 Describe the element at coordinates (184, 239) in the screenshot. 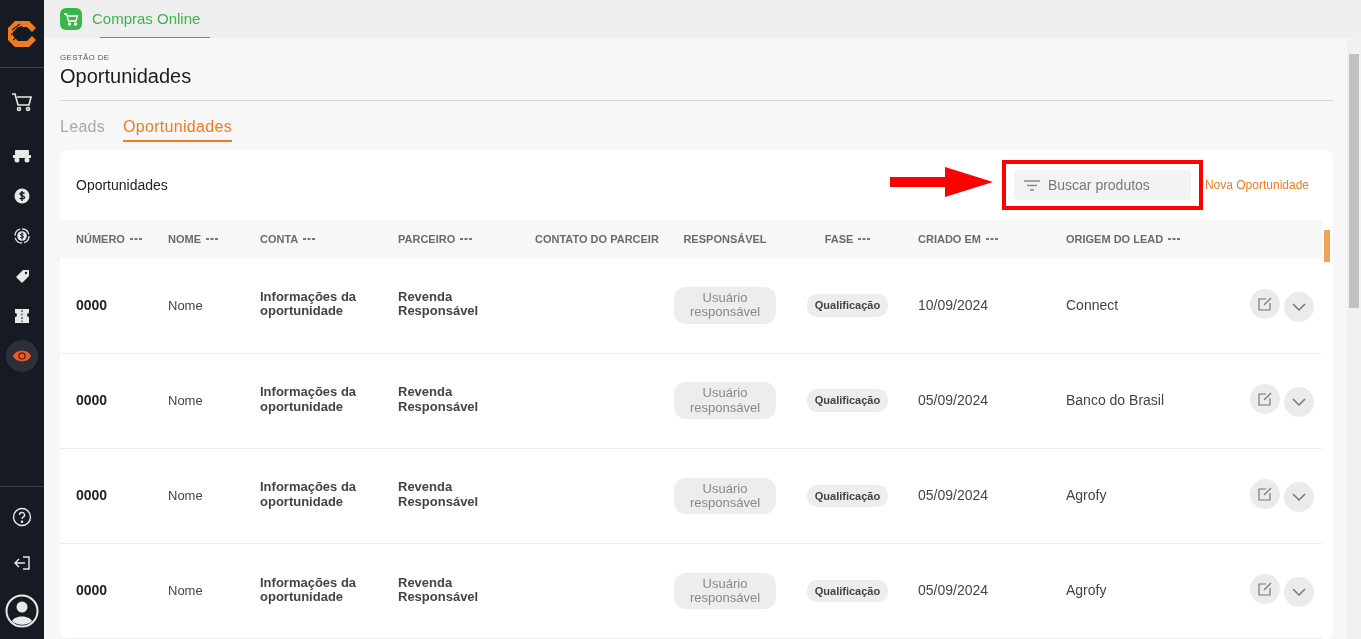

I see `column-header: NOME` at that location.